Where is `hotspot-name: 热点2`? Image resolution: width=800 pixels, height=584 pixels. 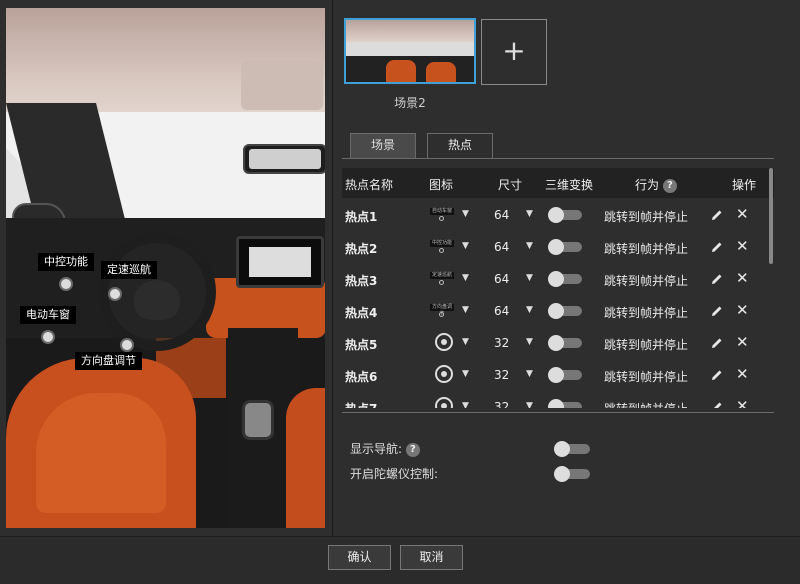
hotspot-name: 热点2 is located at coordinates (361, 249).